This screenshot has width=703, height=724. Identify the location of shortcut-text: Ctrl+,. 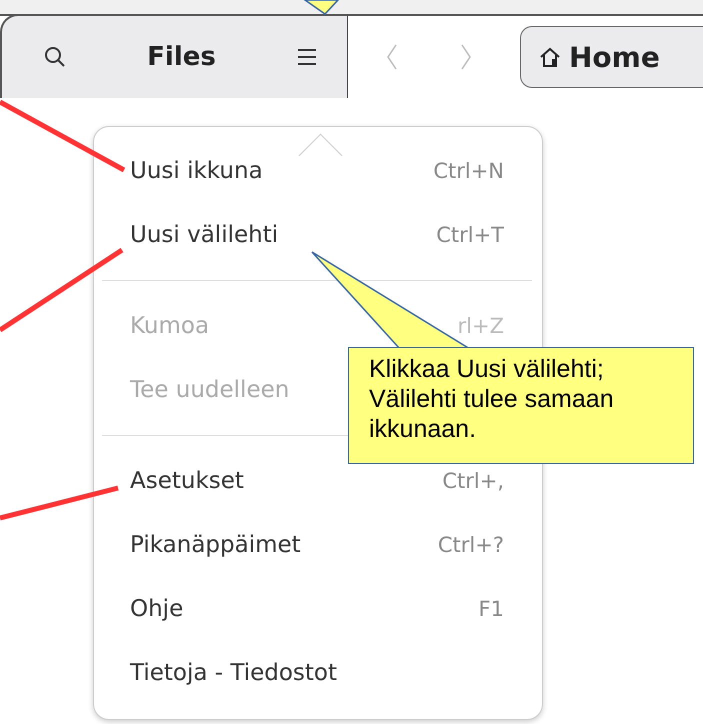
(473, 481).